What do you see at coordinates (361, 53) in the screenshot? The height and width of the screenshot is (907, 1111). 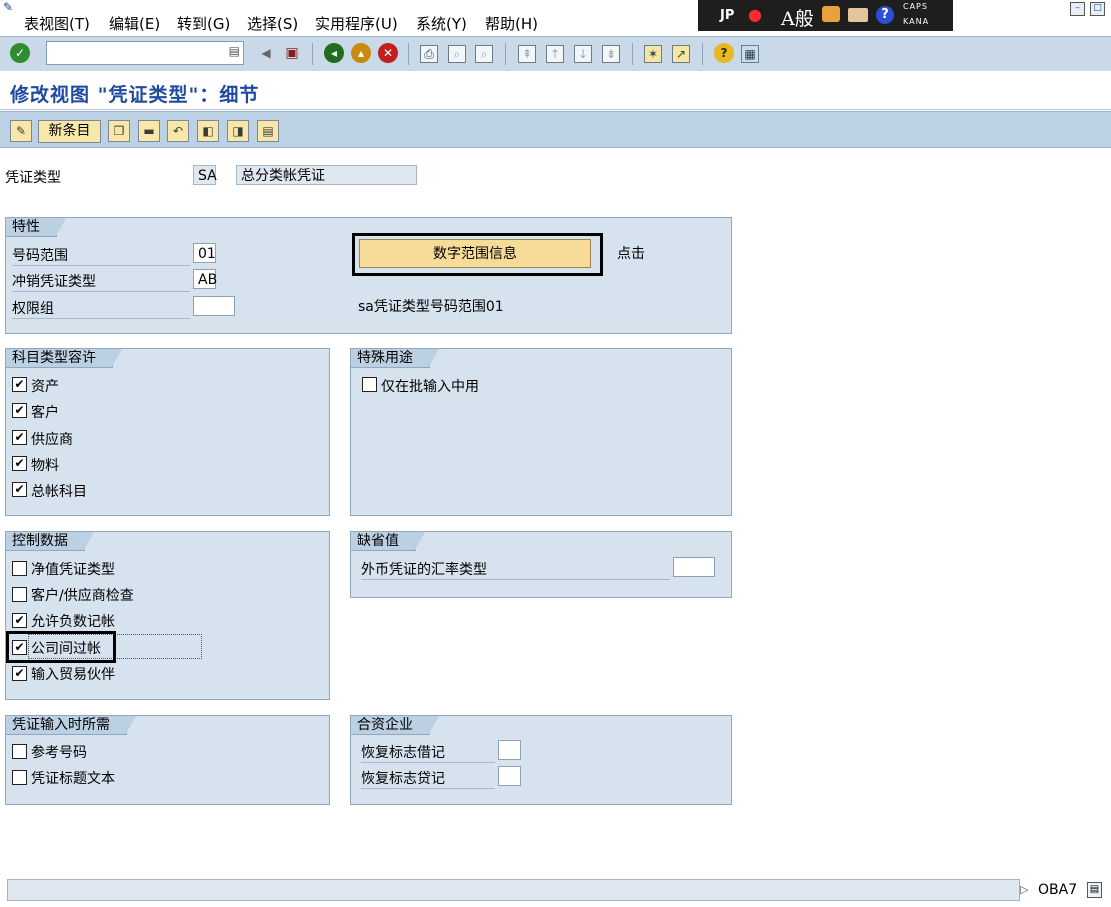 I see `exit-icon: ▴` at bounding box center [361, 53].